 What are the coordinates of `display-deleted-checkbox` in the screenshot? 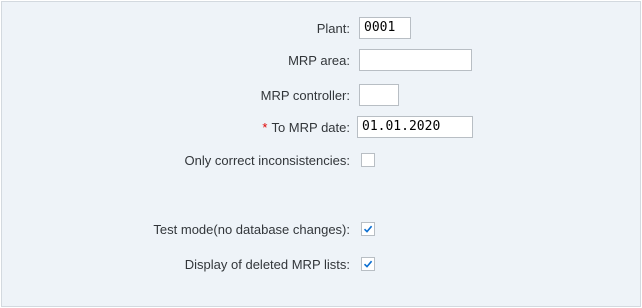 It's located at (368, 264).